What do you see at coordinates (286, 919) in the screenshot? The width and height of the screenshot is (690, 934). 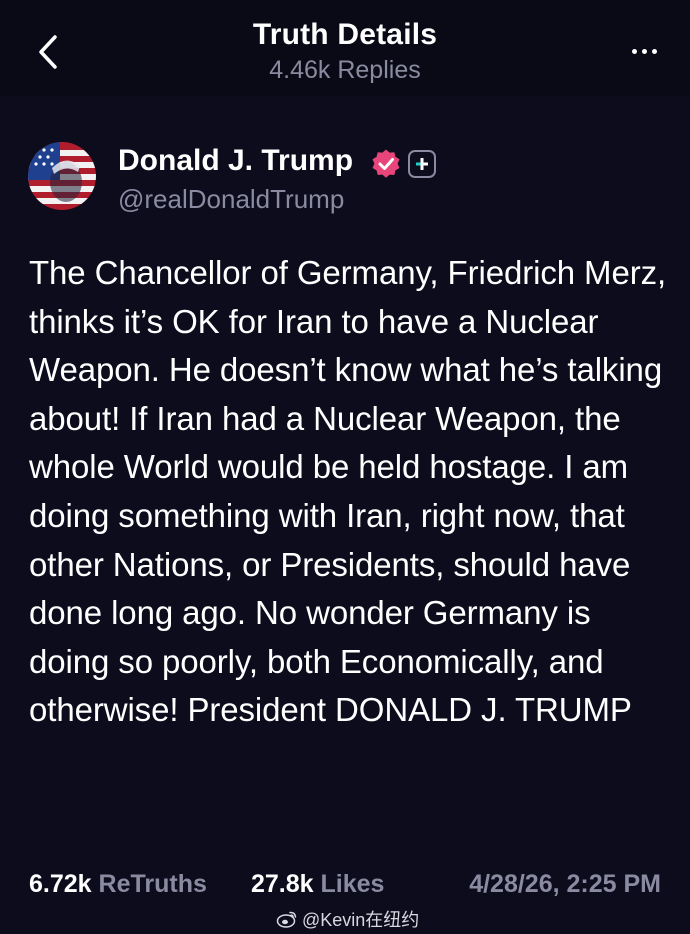 I see `weibo-icon` at bounding box center [286, 919].